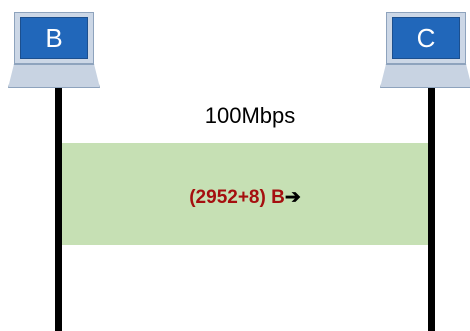  What do you see at coordinates (58, 209) in the screenshot?
I see `timeline-b` at bounding box center [58, 209].